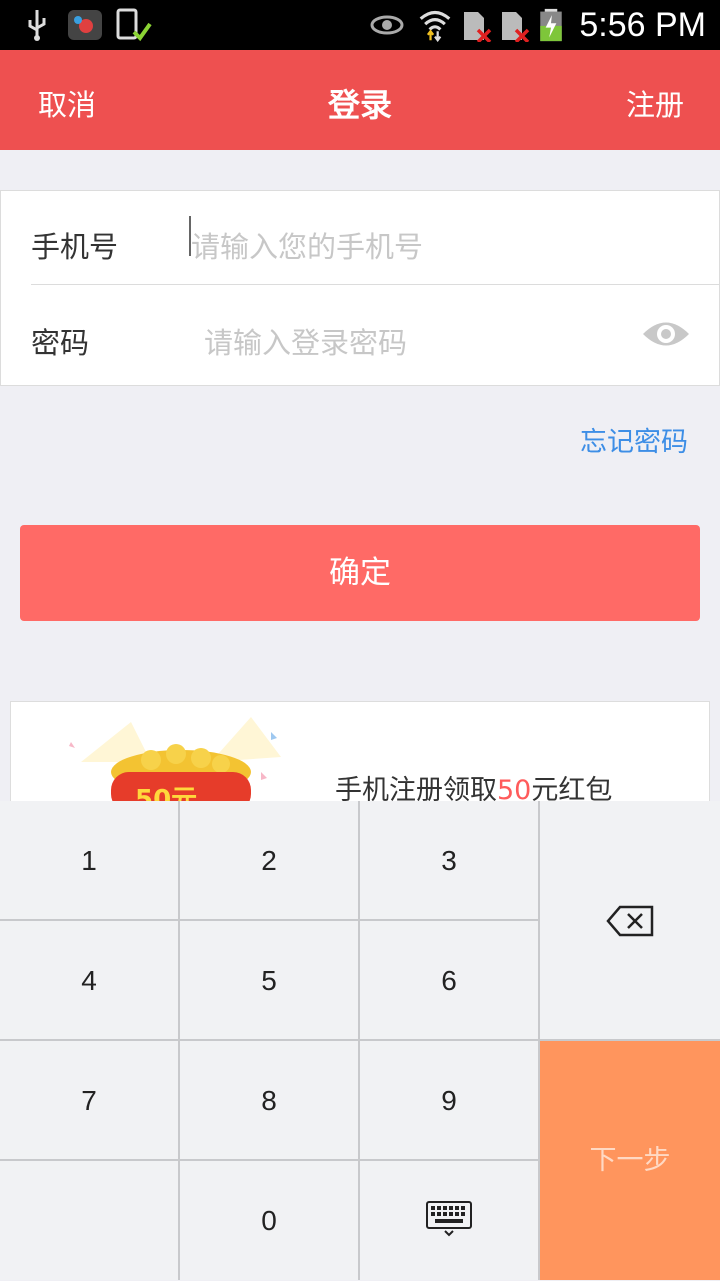 The height and width of the screenshot is (1281, 720). Describe the element at coordinates (60, 343) in the screenshot. I see `password-label: 密码` at that location.